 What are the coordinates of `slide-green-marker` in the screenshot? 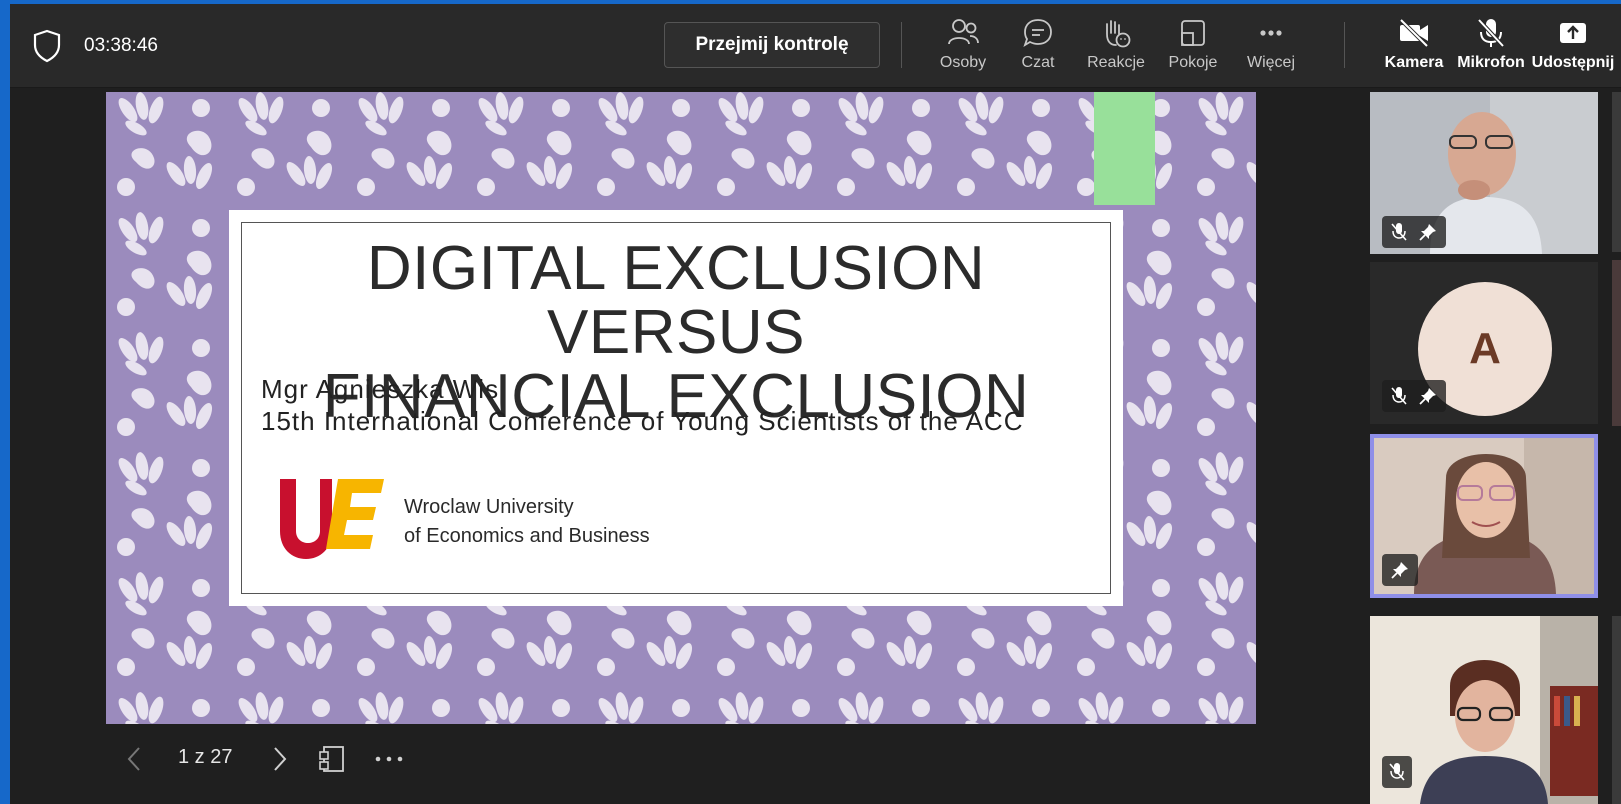 It's located at (1124, 148).